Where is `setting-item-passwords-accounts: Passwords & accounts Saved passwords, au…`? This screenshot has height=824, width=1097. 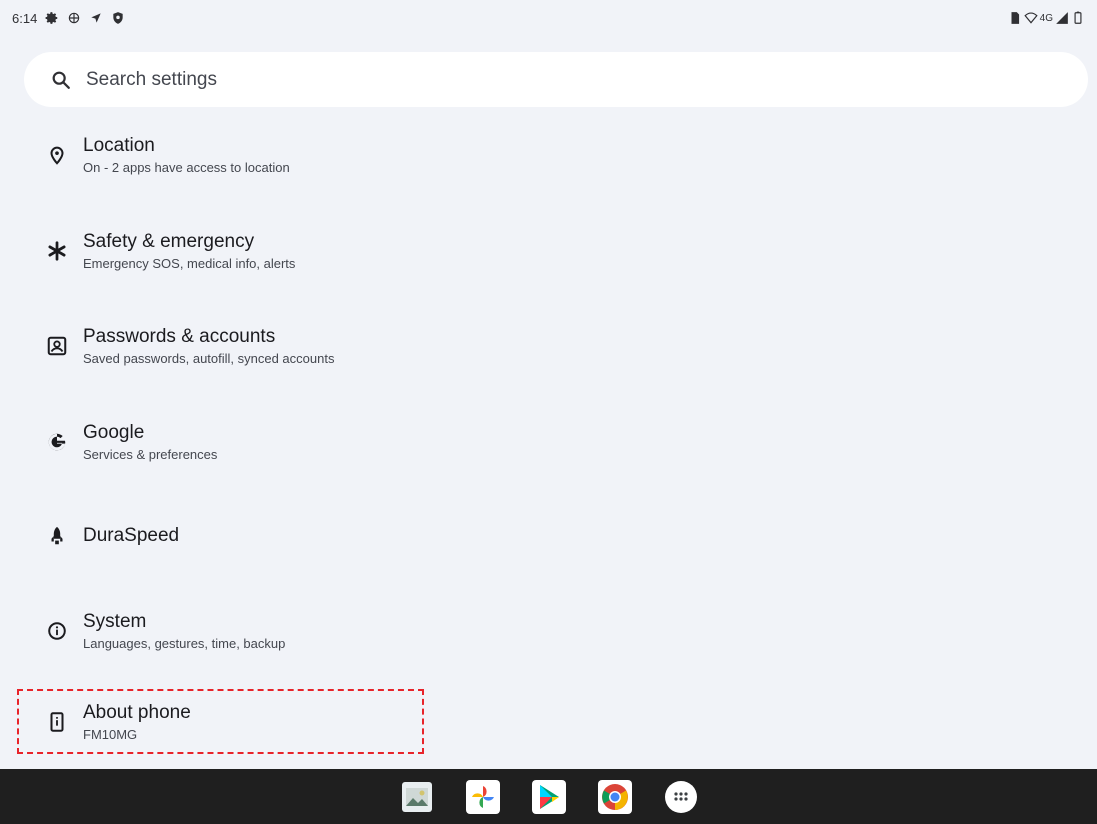
setting-item-passwords-accounts: Passwords & accounts Saved passwords, au… is located at coordinates (548, 346).